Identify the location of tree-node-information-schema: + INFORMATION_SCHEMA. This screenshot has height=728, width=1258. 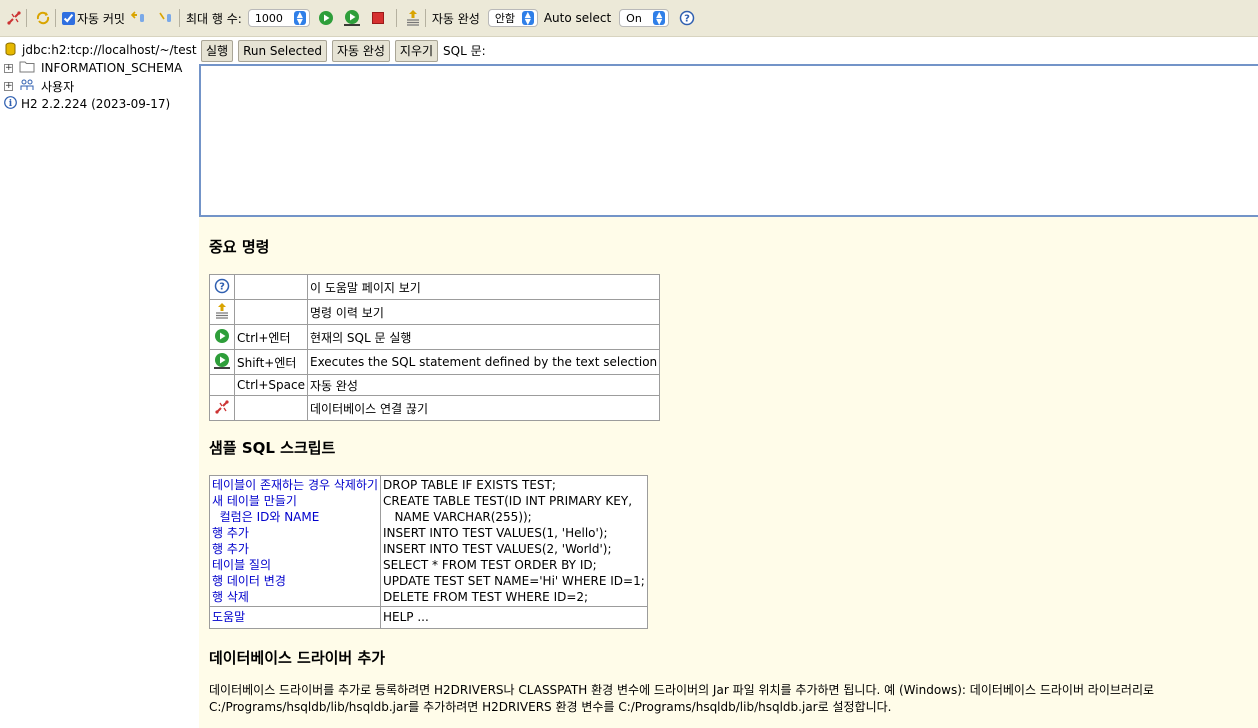
(99, 68).